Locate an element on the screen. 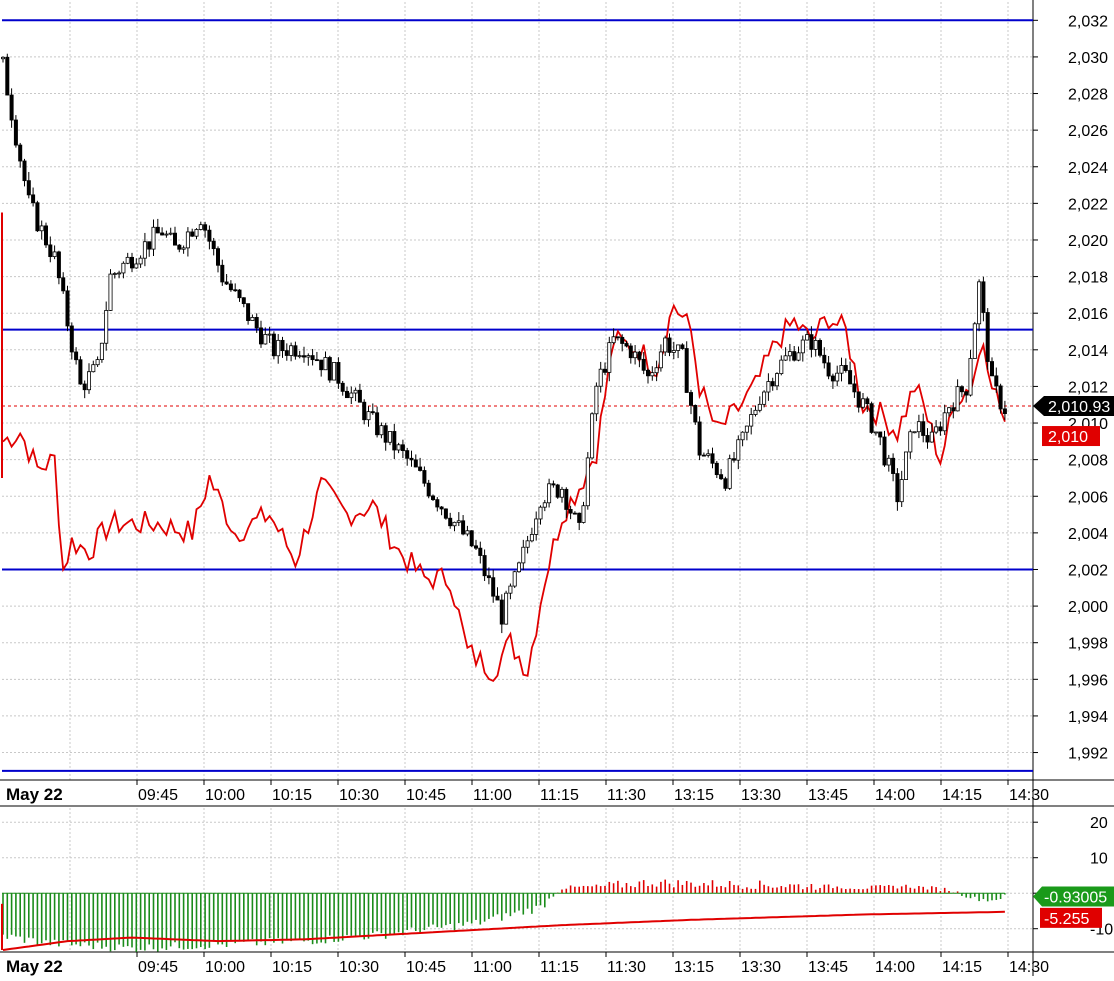  time-axis-x-tick-label: 14:15 is located at coordinates (962, 795).